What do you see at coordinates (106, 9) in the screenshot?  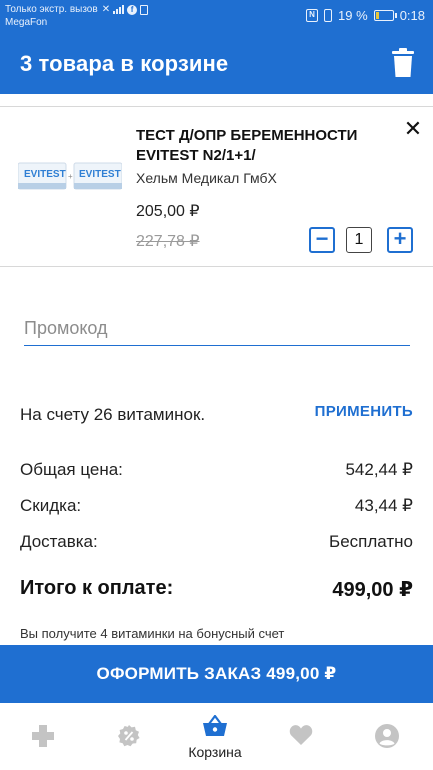 I see `close-small-icon: ✕` at bounding box center [106, 9].